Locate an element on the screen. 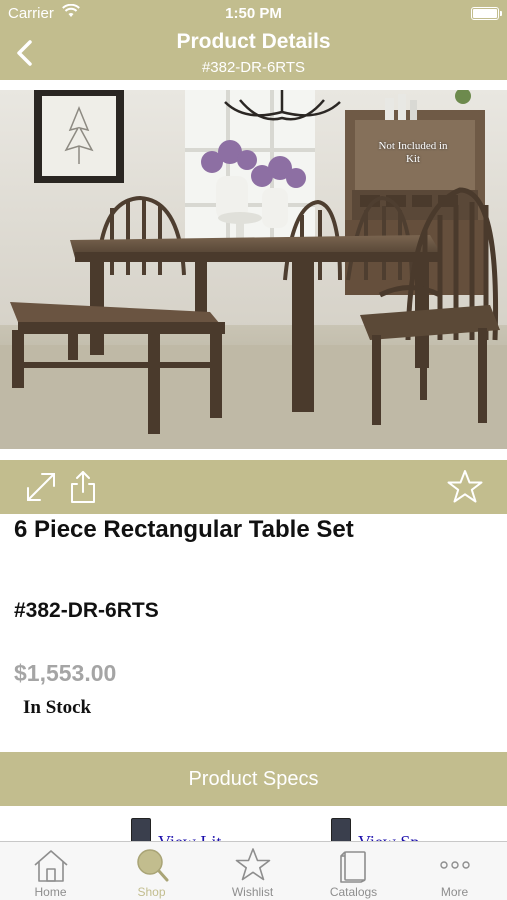 The image size is (507, 900). tab-label: Shop is located at coordinates (151, 892).